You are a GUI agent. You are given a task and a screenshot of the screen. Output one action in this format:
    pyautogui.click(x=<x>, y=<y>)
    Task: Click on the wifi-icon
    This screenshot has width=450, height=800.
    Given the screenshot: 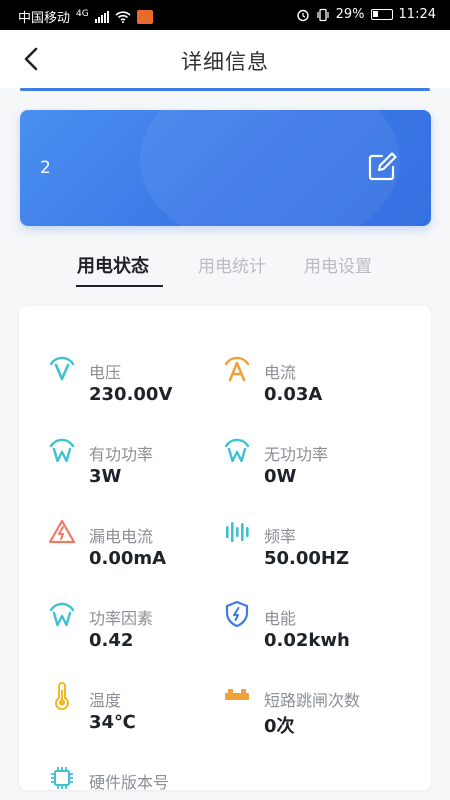 What is the action you would take?
    pyautogui.click(x=123, y=16)
    